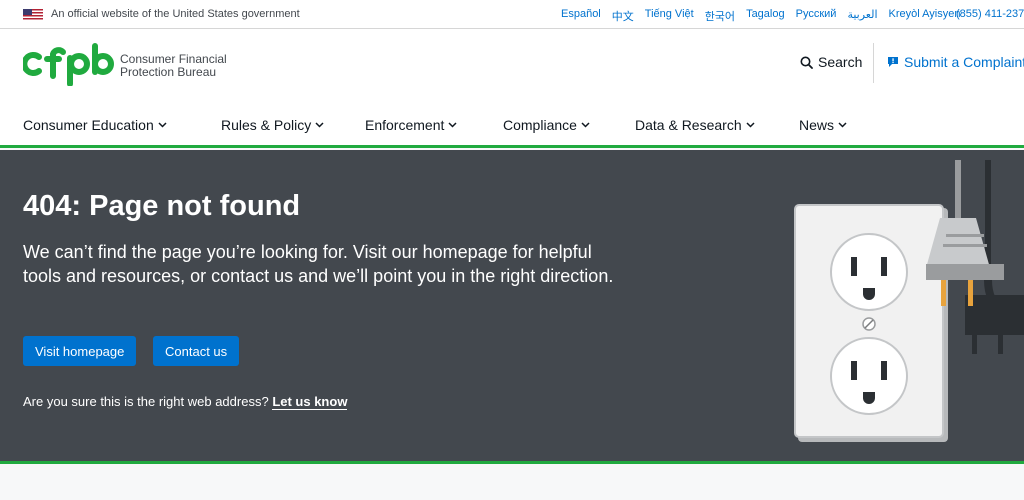 The width and height of the screenshot is (1024, 500). Describe the element at coordinates (623, 16) in the screenshot. I see `lang-link-chinese: 中文` at that location.